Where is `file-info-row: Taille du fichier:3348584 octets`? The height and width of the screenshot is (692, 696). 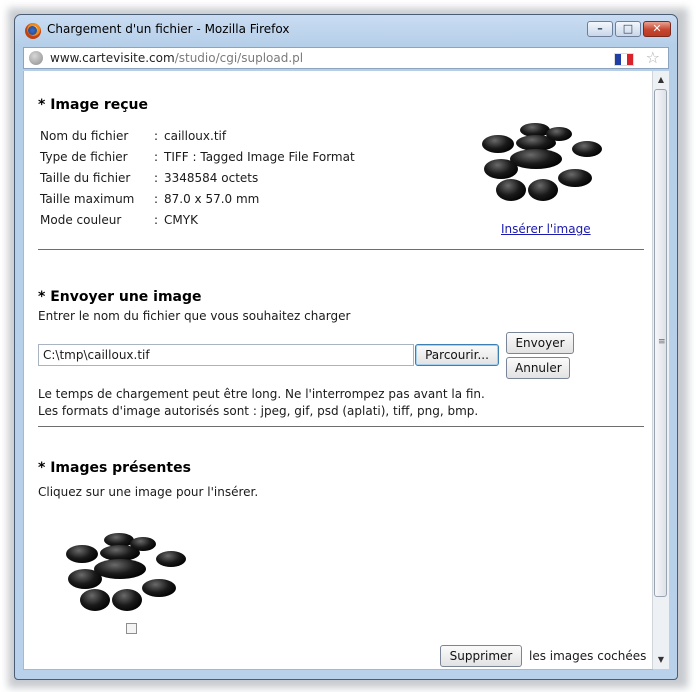
file-info-row: Taille du fichier:3348584 octets is located at coordinates (197, 180).